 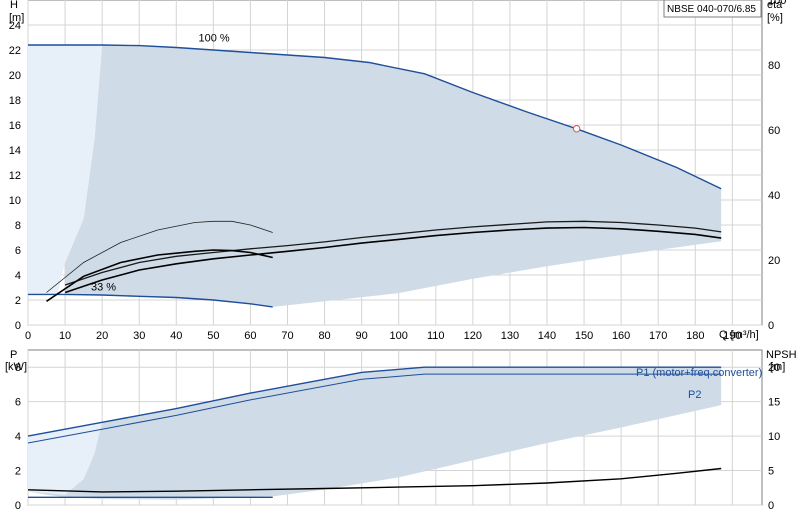 I want to click on x-tick-label: 90, so click(x=362, y=336).